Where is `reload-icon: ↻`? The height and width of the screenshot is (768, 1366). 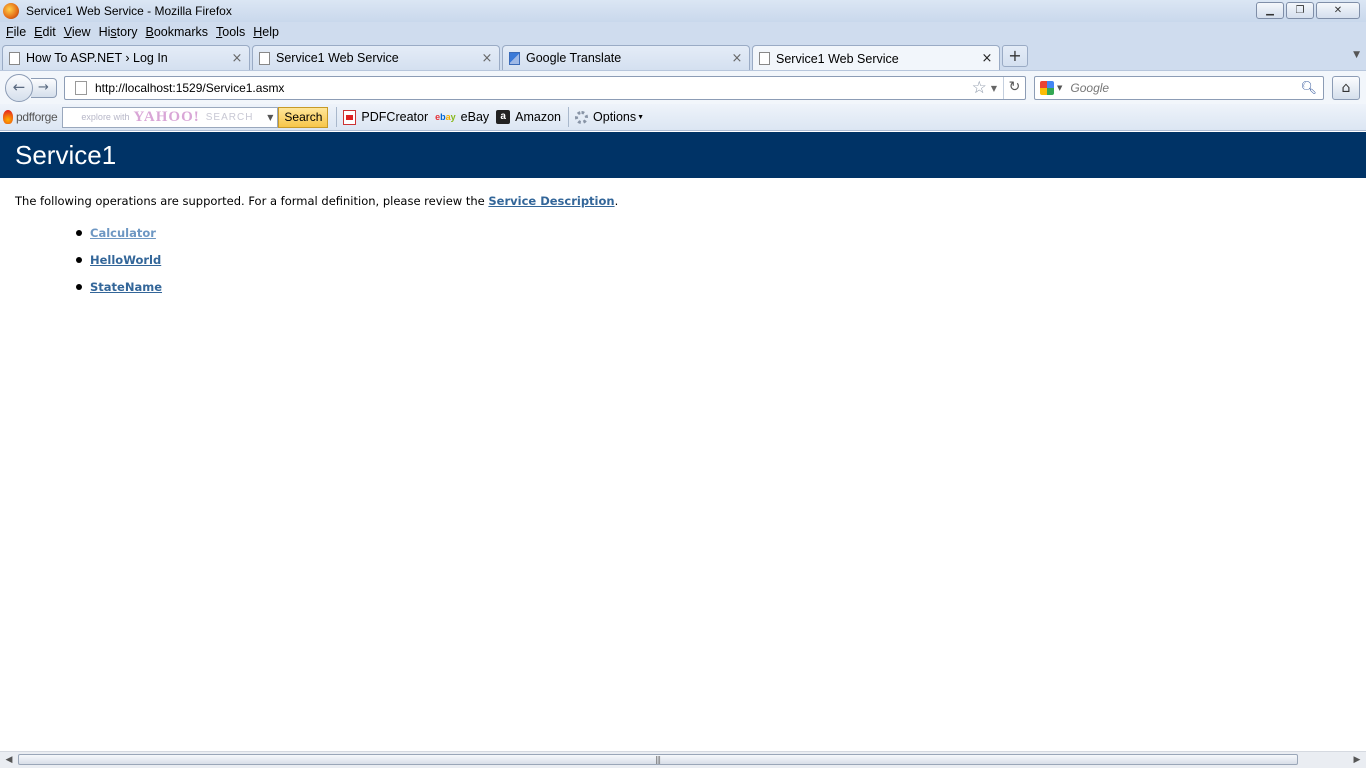 reload-icon: ↻ is located at coordinates (1014, 88).